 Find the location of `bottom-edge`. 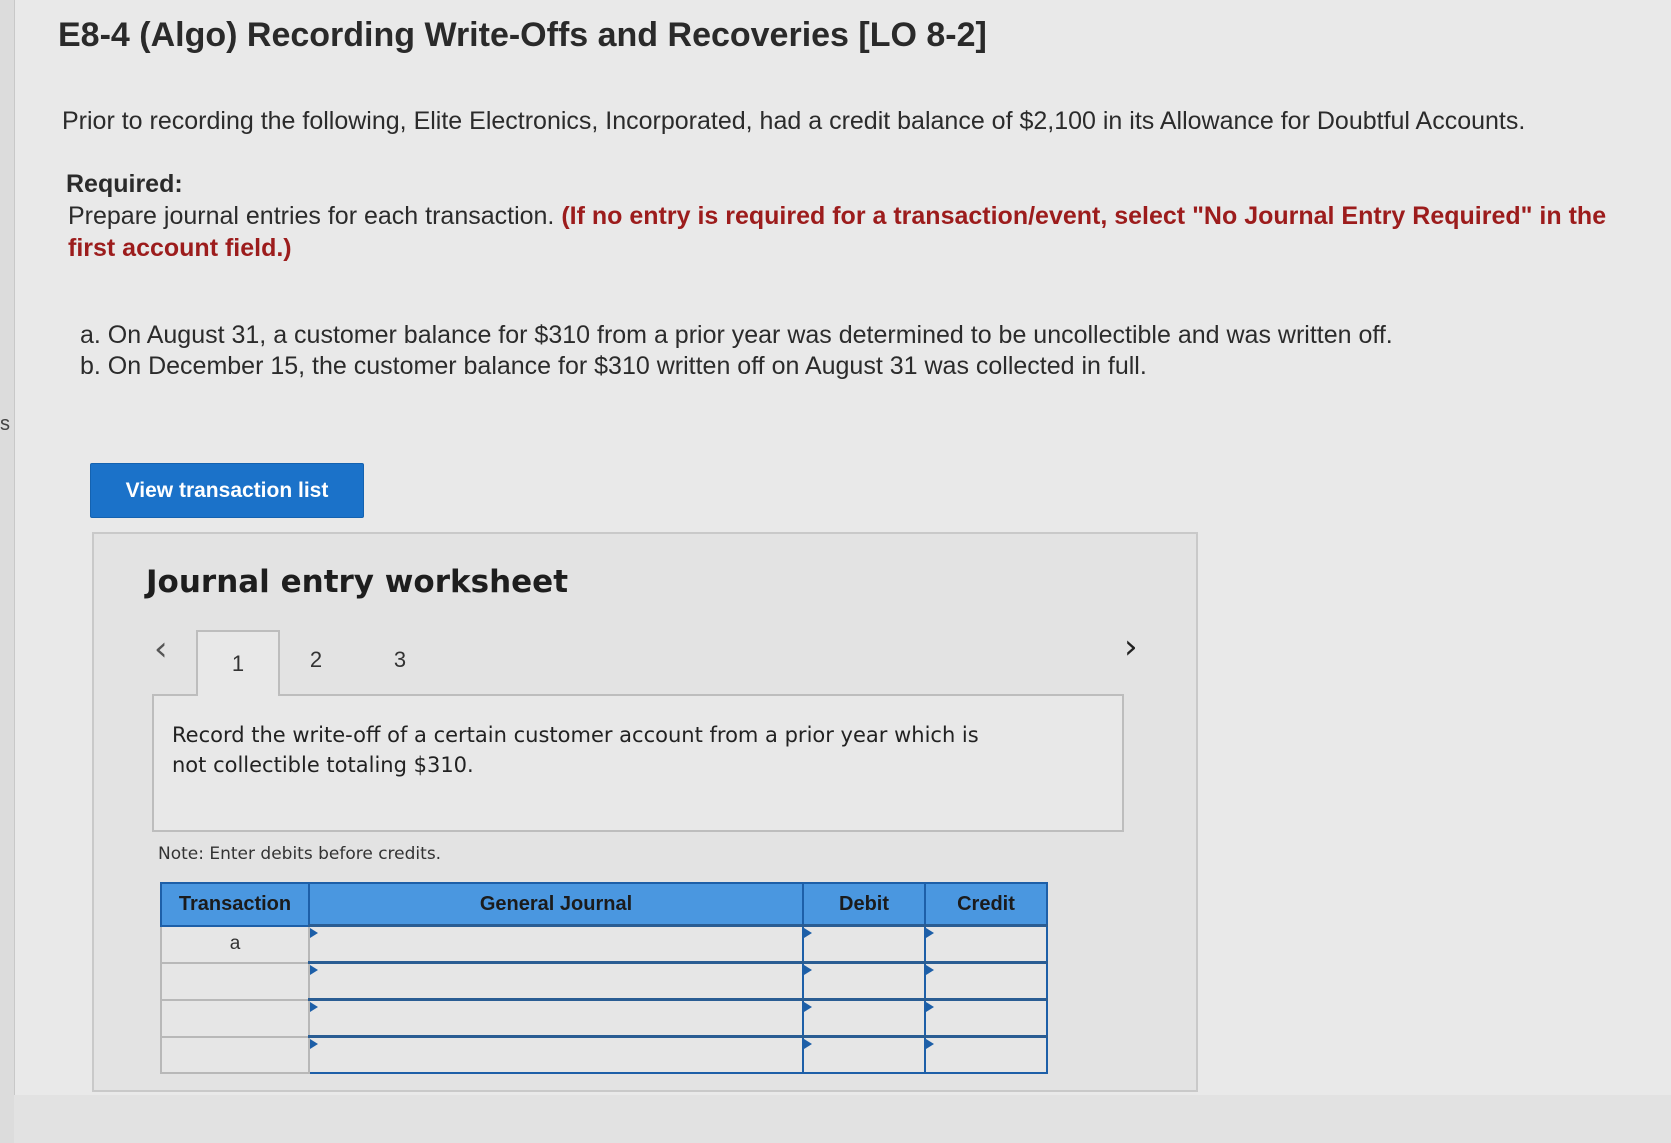

bottom-edge is located at coordinates (842, 1119).